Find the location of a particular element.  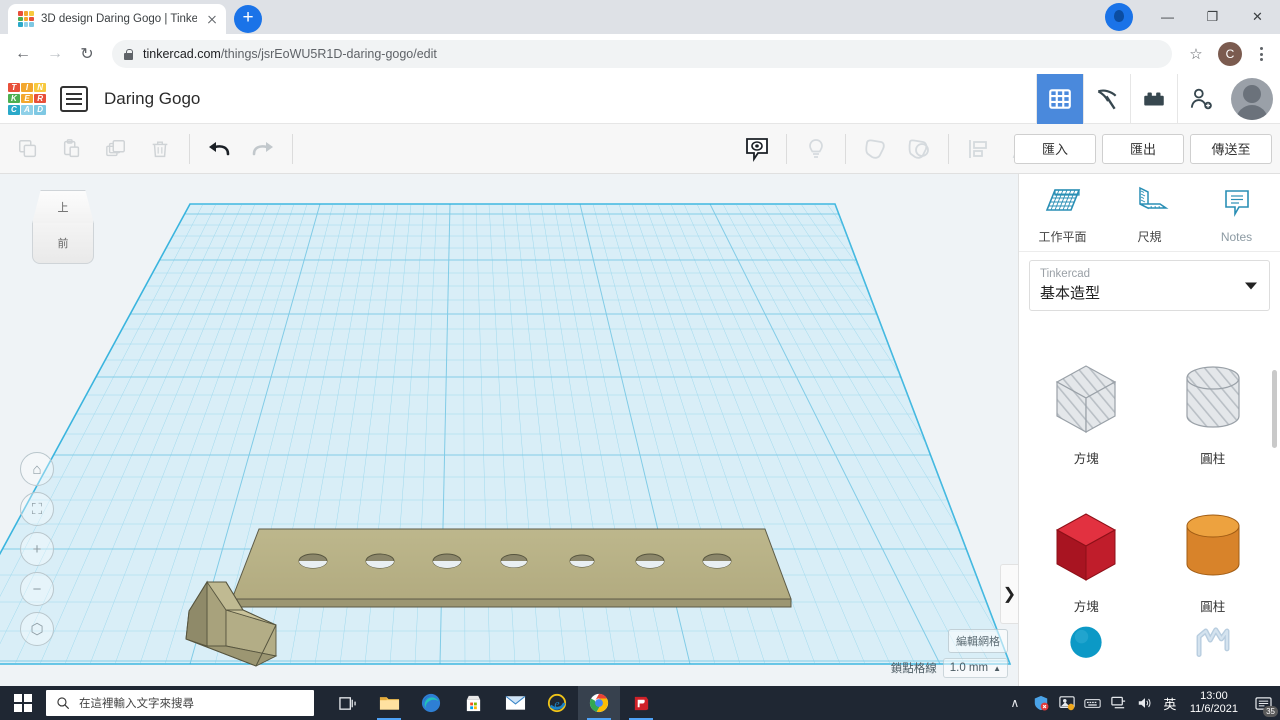

workplane-tool: 工作平面 is located at coordinates (1063, 214).